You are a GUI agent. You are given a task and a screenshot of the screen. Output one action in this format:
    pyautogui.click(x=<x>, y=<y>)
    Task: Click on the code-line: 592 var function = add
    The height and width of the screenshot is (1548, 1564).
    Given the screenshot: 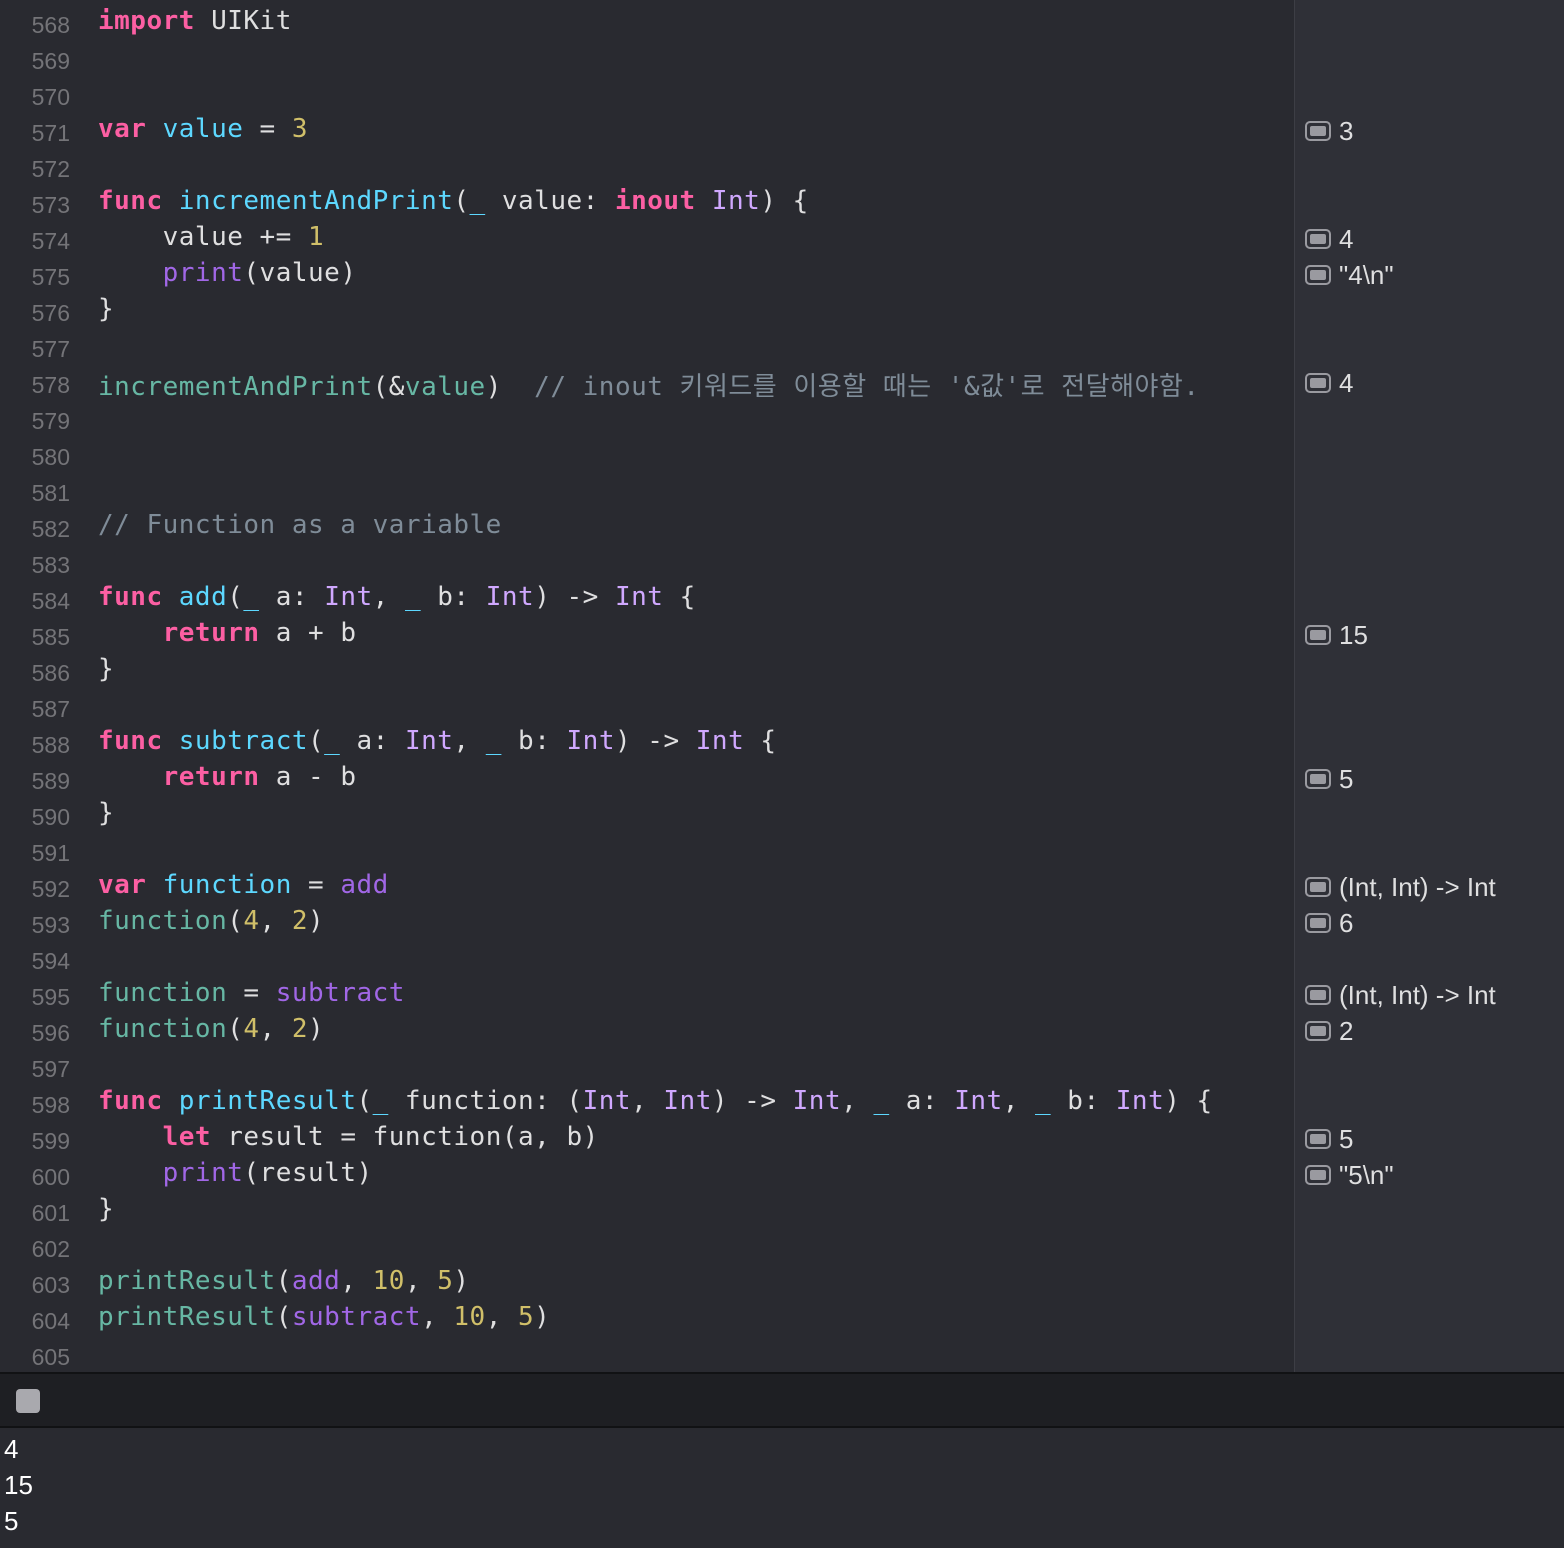 What is the action you would take?
    pyautogui.click(x=647, y=886)
    